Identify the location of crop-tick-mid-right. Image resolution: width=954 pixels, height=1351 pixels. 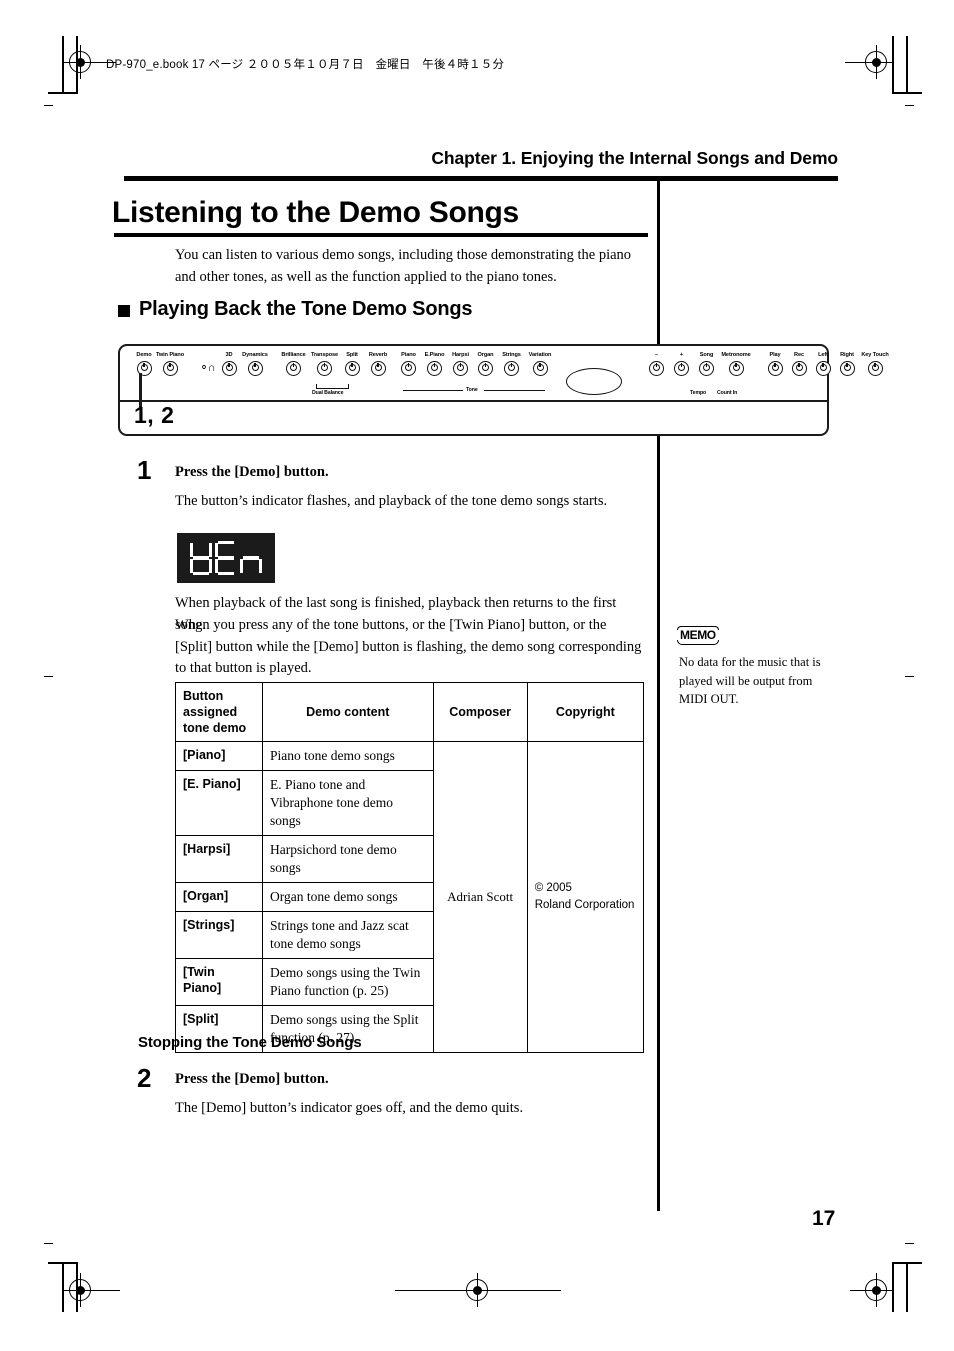
(909, 676).